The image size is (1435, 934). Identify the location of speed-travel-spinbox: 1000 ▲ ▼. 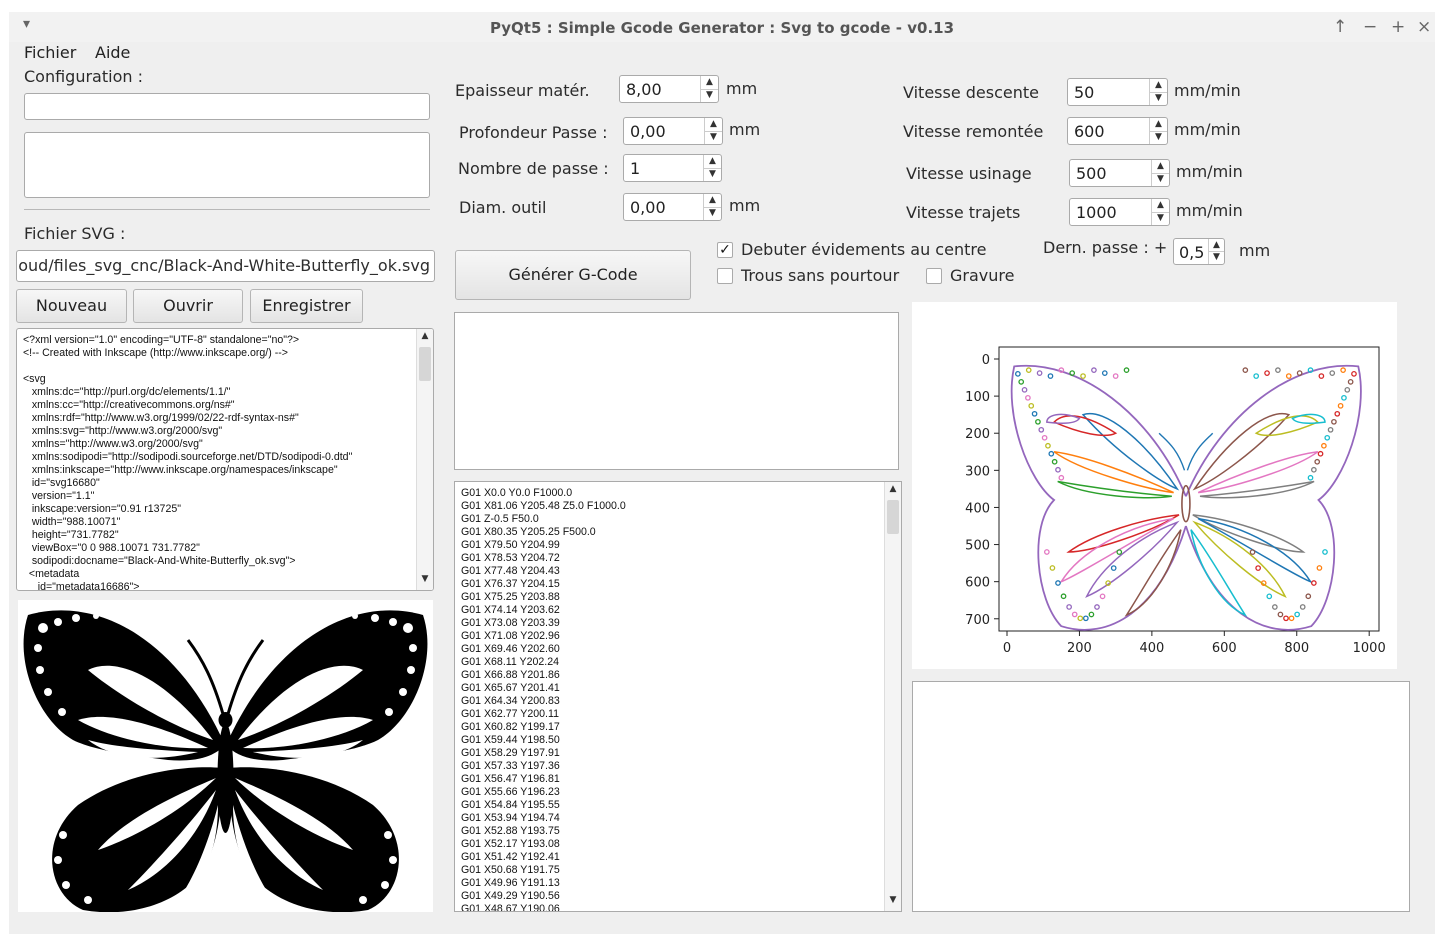
(1119, 212).